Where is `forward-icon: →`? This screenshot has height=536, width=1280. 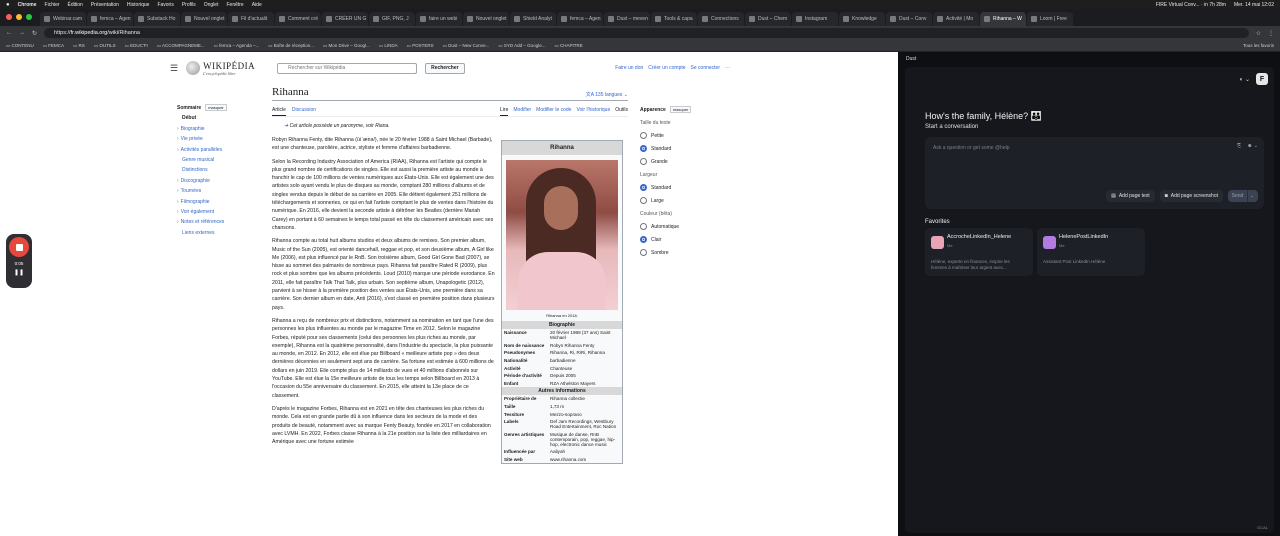
forward-icon: → is located at coordinates (22, 33).